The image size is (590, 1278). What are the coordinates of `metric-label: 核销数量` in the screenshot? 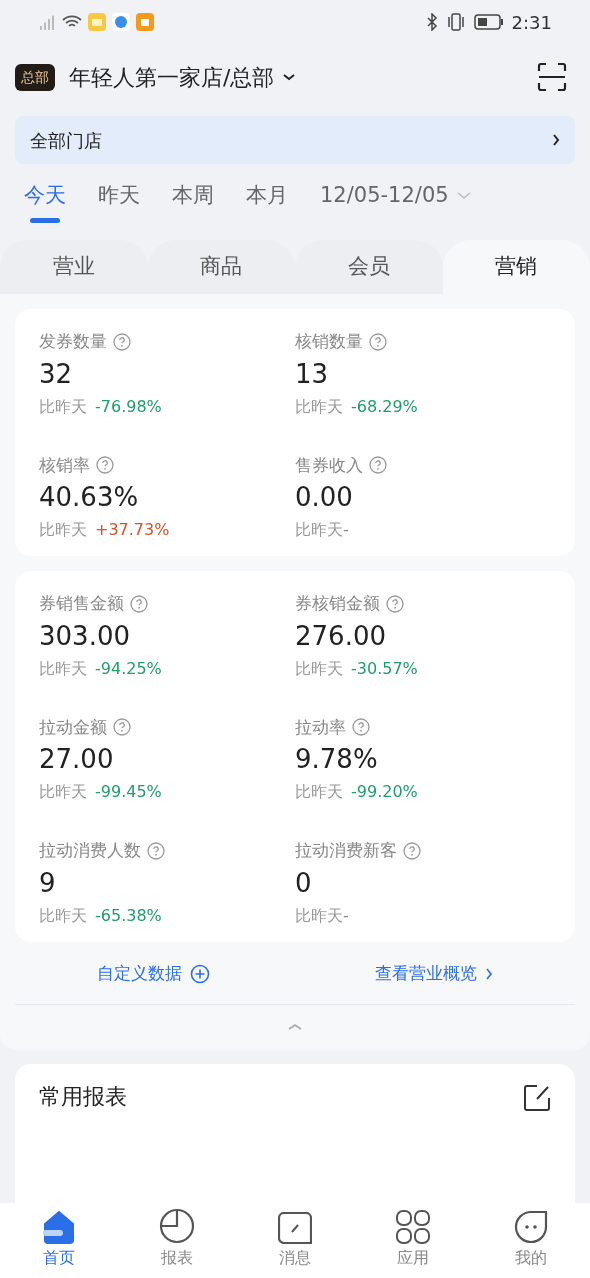 It's located at (329, 341).